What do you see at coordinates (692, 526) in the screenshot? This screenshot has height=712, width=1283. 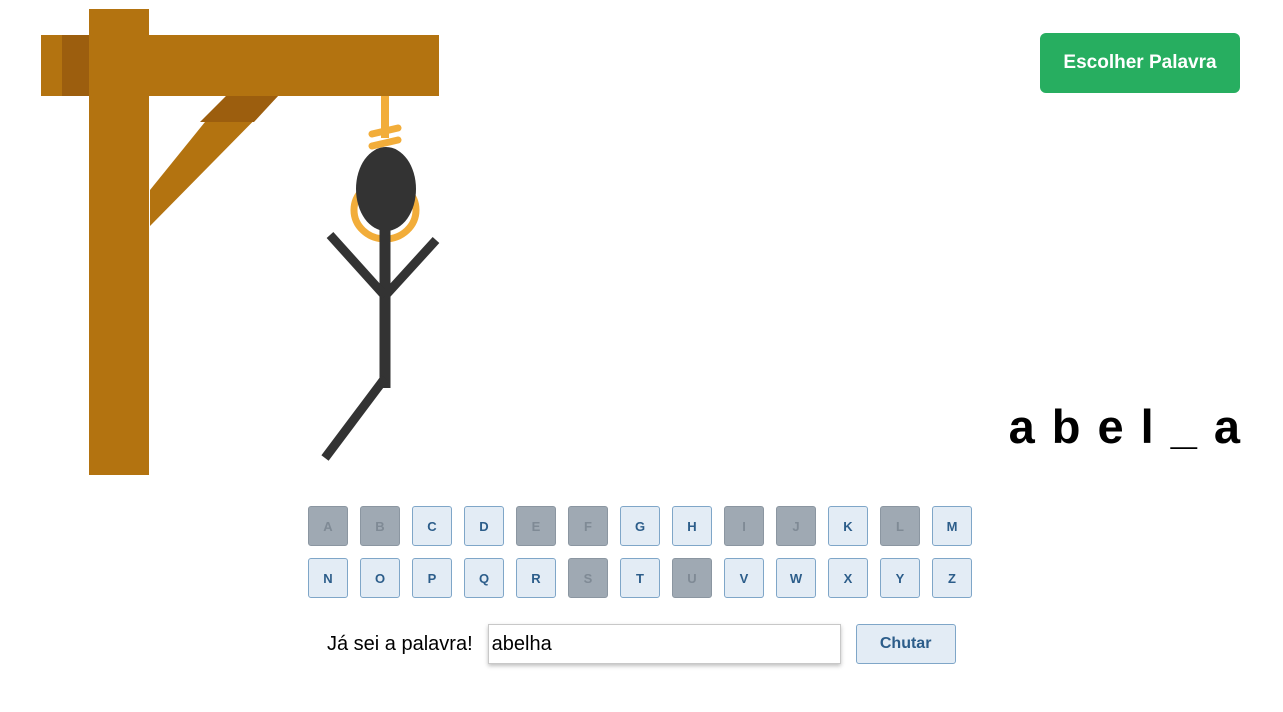 I see `letter-key-h: H` at bounding box center [692, 526].